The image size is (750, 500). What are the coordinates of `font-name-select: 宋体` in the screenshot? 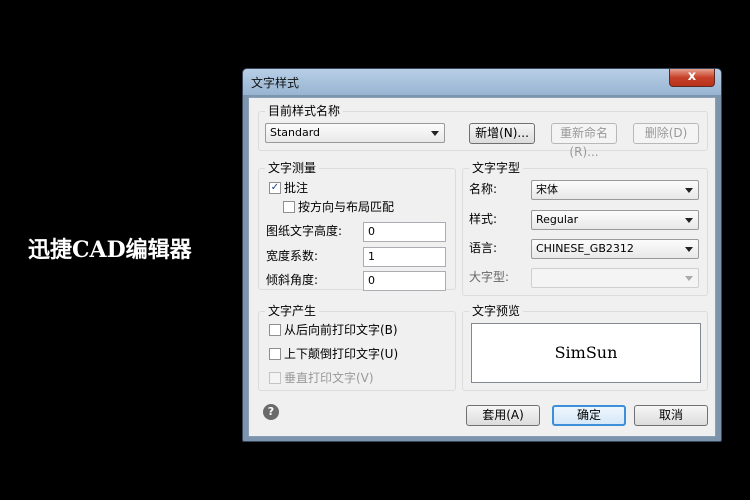 It's located at (615, 190).